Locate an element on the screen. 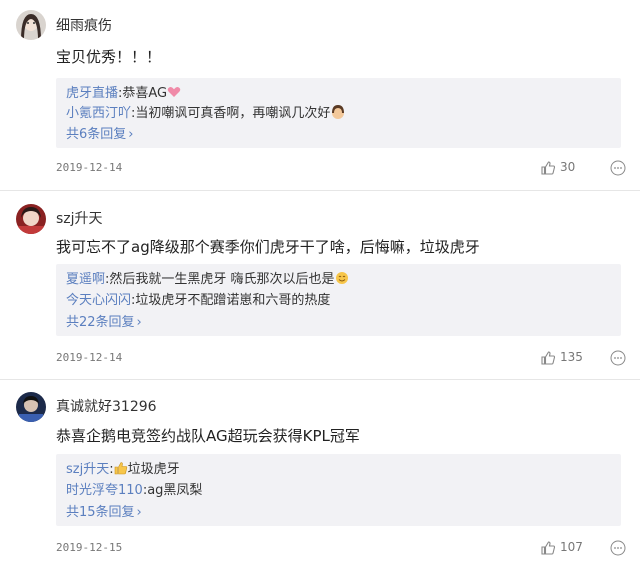 This screenshot has height=565, width=640. reply-text: :当初嘲讽可真香啊，再嘲讽几次好 is located at coordinates (231, 113).